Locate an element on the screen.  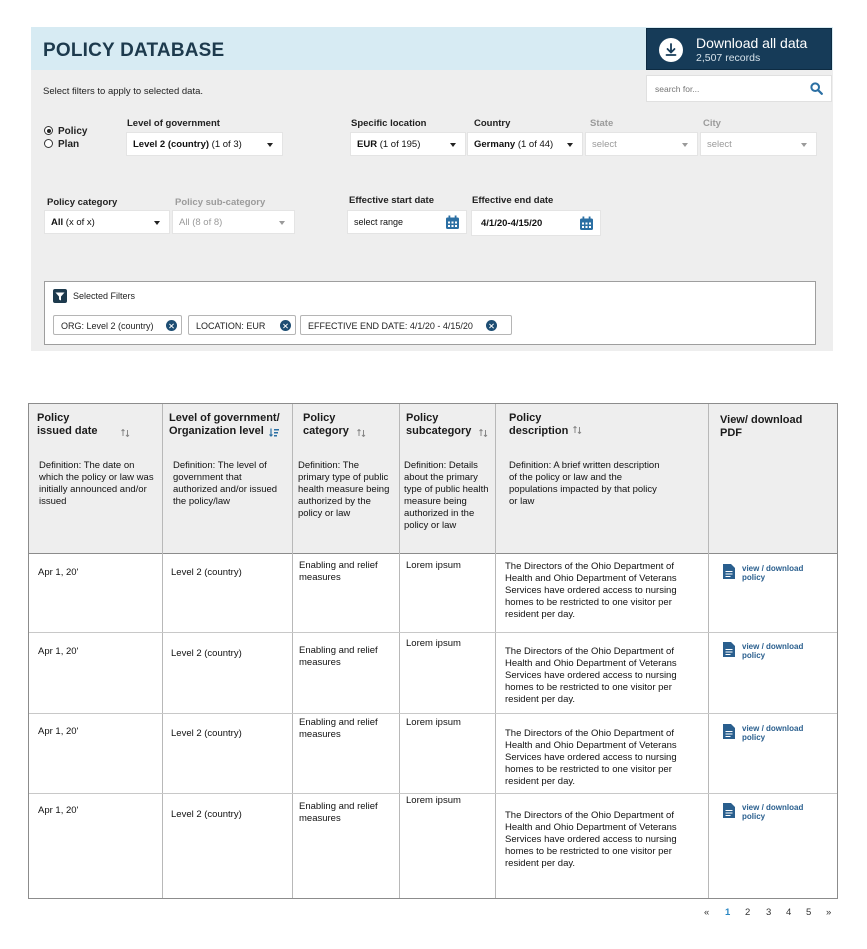
next-page-button: » is located at coordinates (828, 912).